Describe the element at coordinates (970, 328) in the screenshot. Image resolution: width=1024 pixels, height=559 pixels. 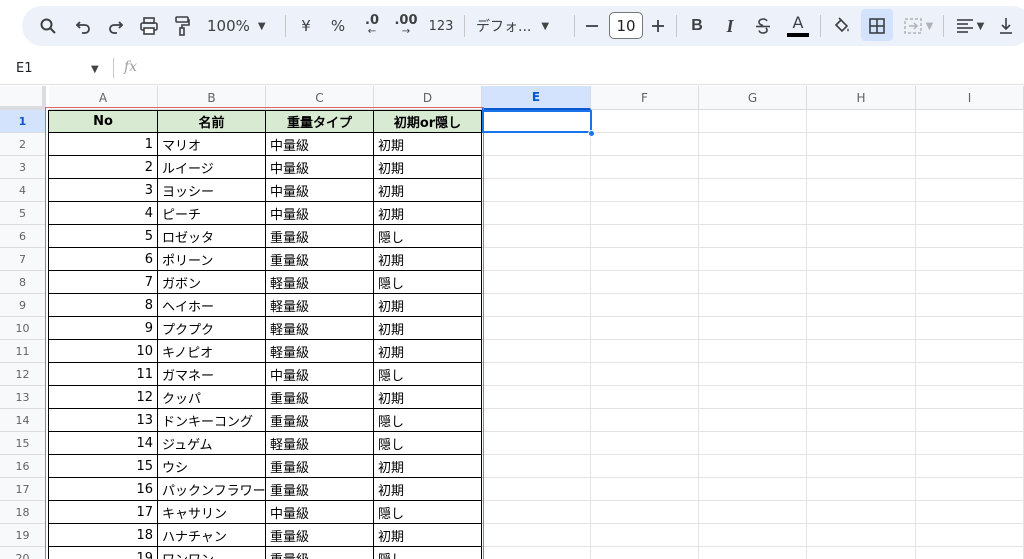
I see `cell-i10` at that location.